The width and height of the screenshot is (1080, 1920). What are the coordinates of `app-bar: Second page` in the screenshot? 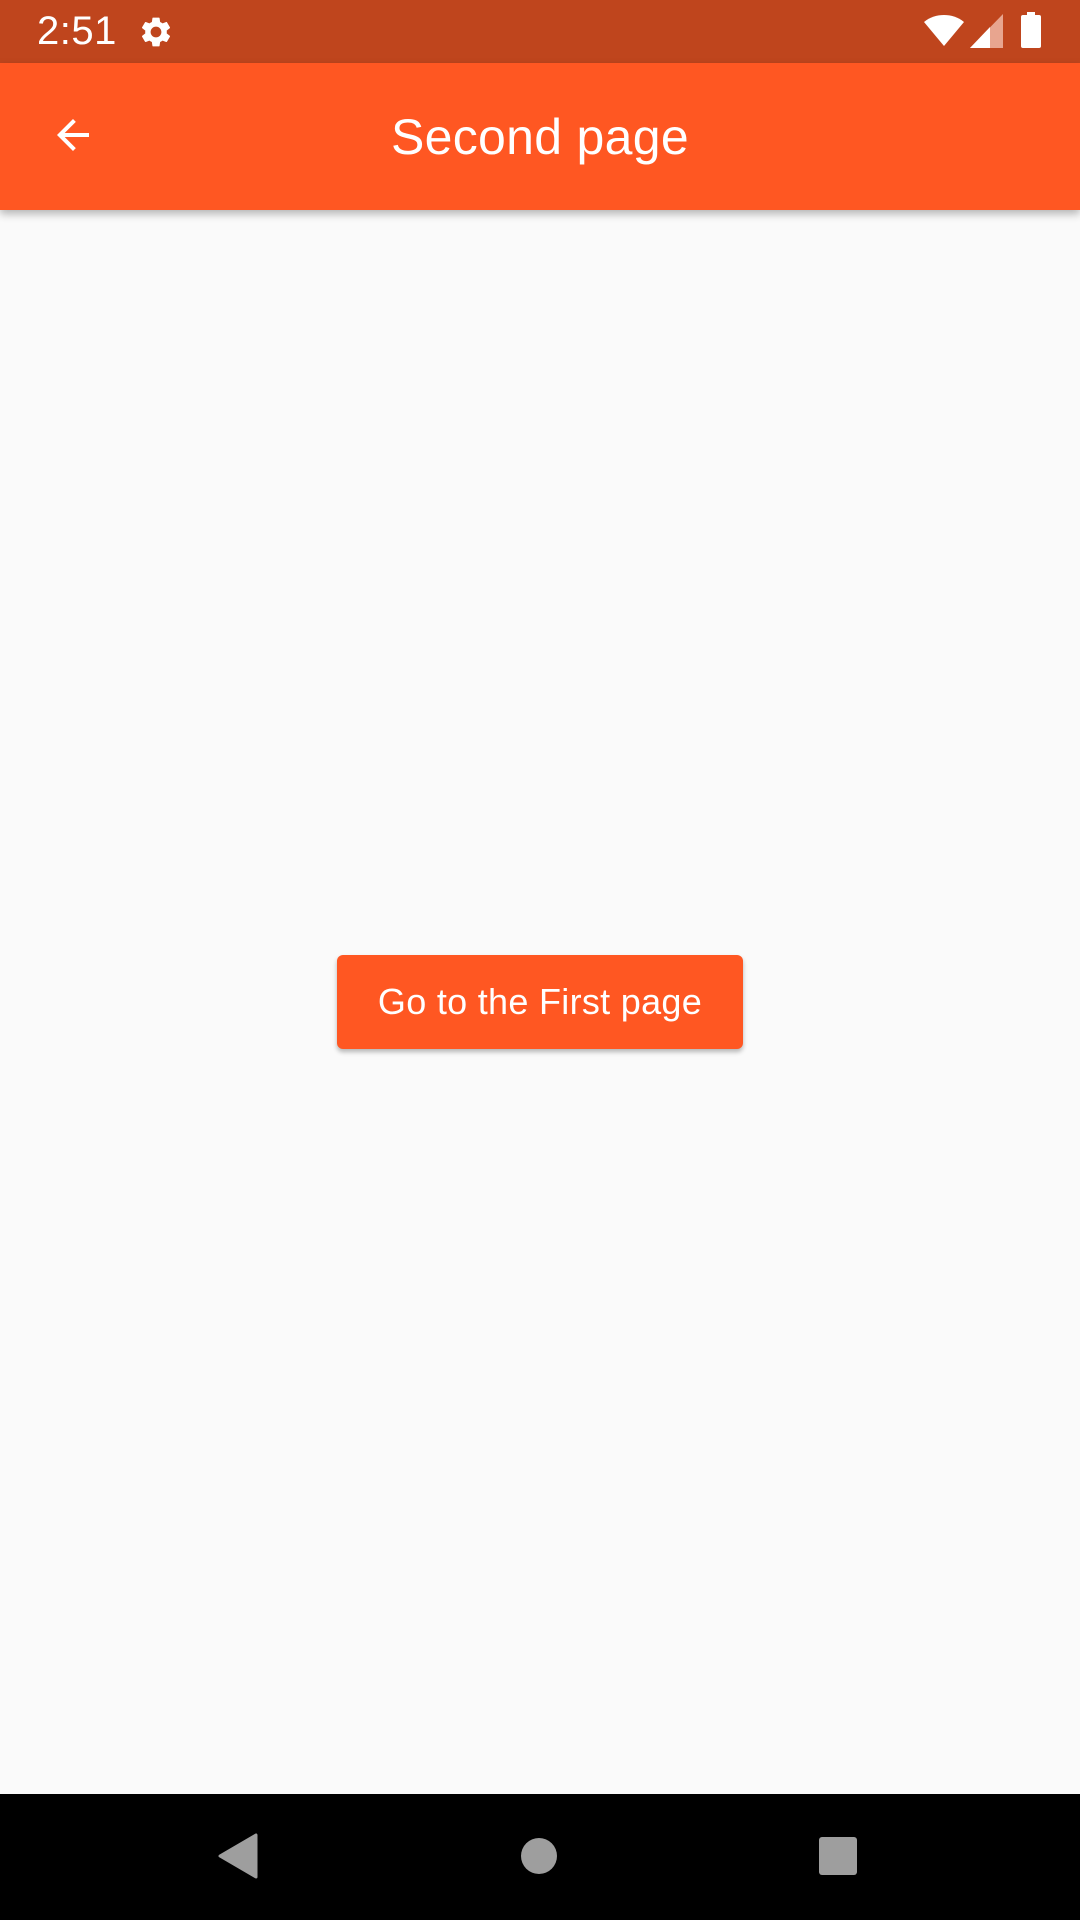 It's located at (540, 136).